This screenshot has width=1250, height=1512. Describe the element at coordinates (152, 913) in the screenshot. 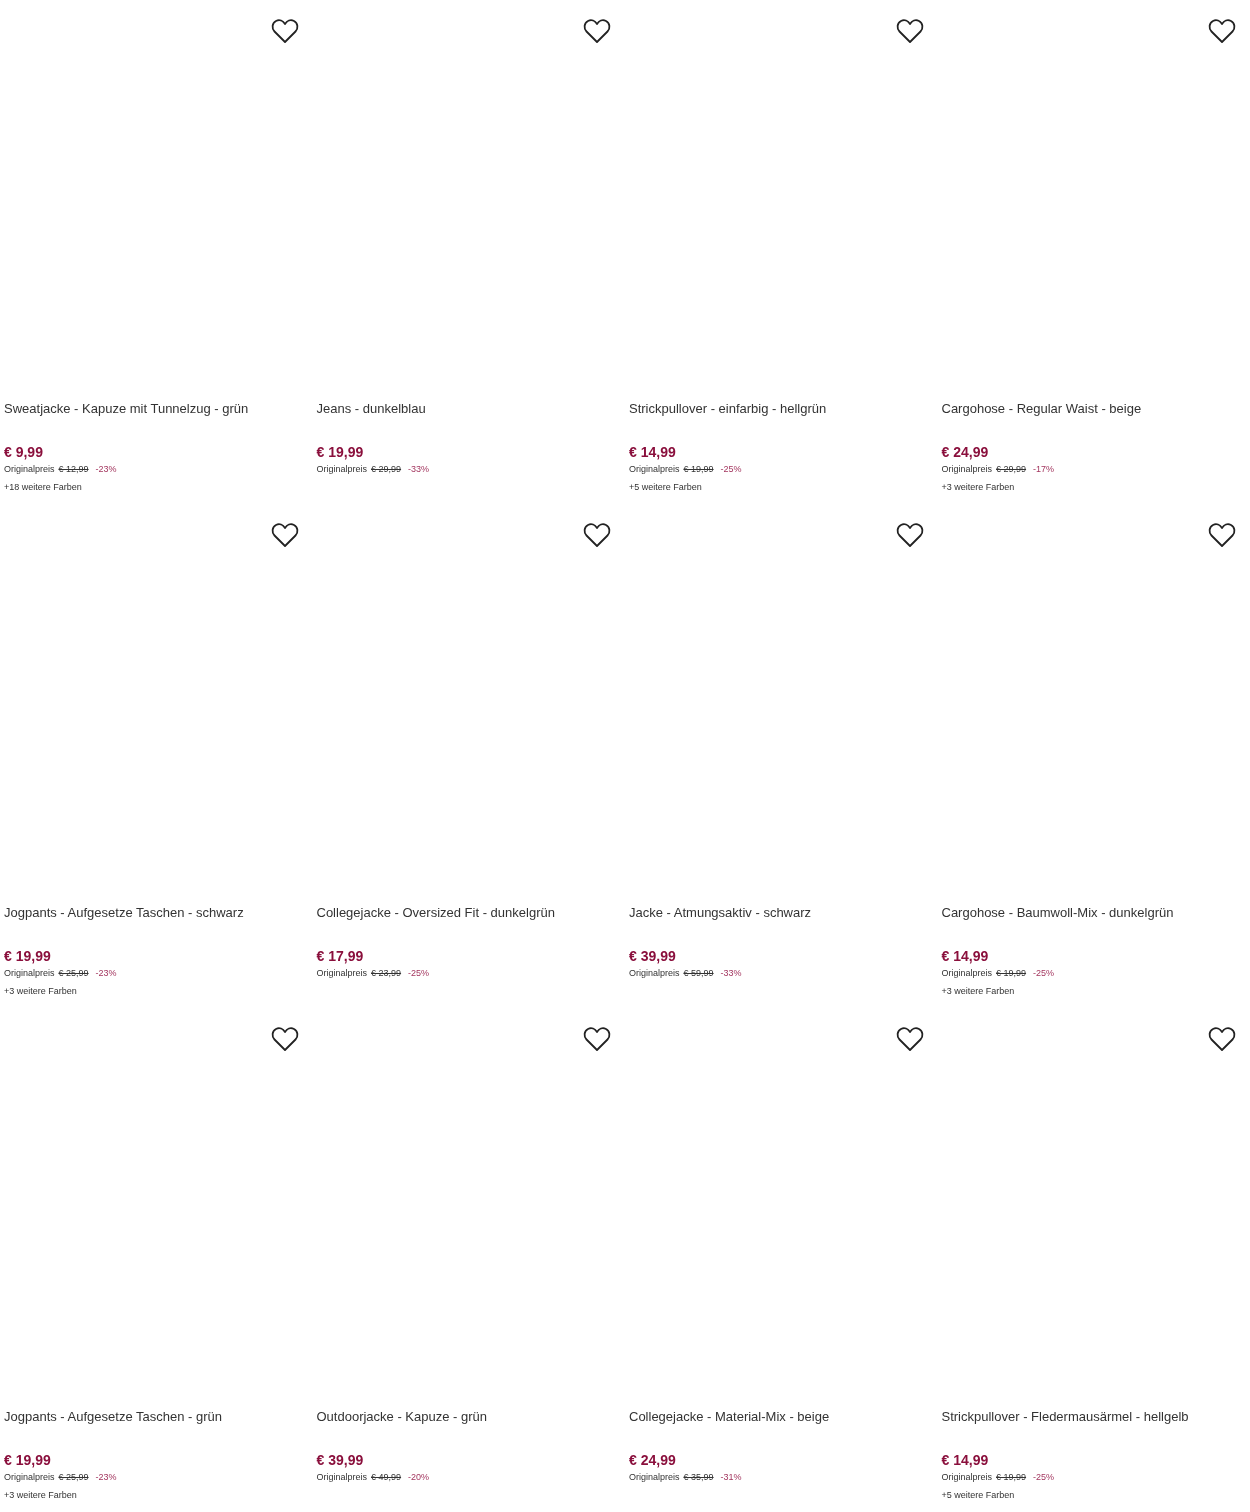

I see `product-title: Jogpants - Aufgesetze Taschen - schwarz` at that location.